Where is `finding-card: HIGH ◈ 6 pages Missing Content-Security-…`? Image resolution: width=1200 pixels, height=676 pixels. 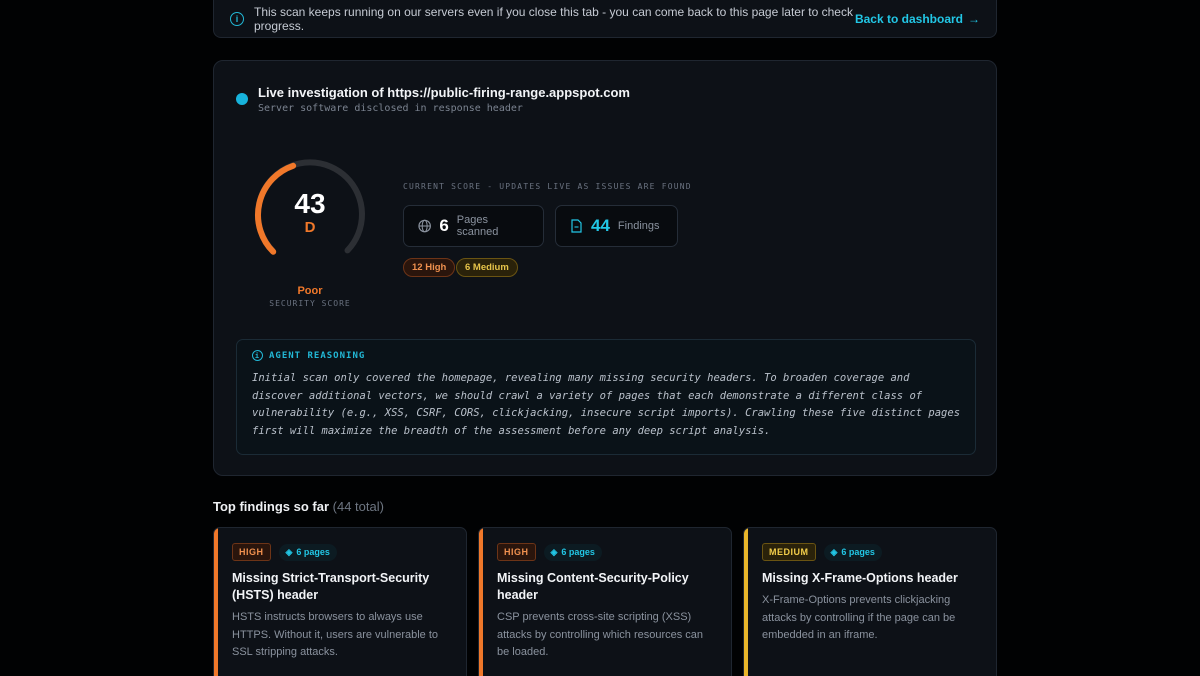 finding-card: HIGH ◈ 6 pages Missing Content-Security-… is located at coordinates (605, 601).